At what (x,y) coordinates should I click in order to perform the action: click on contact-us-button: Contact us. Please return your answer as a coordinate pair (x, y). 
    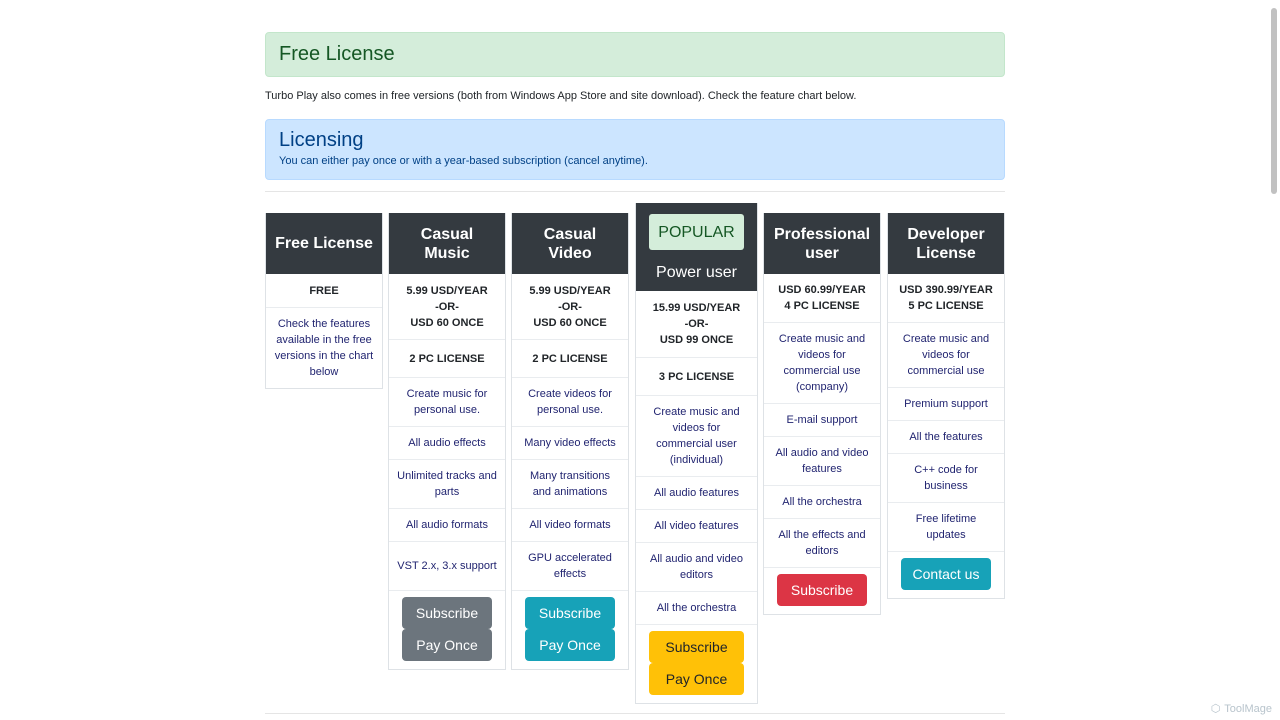
    Looking at the image, I should click on (946, 574).